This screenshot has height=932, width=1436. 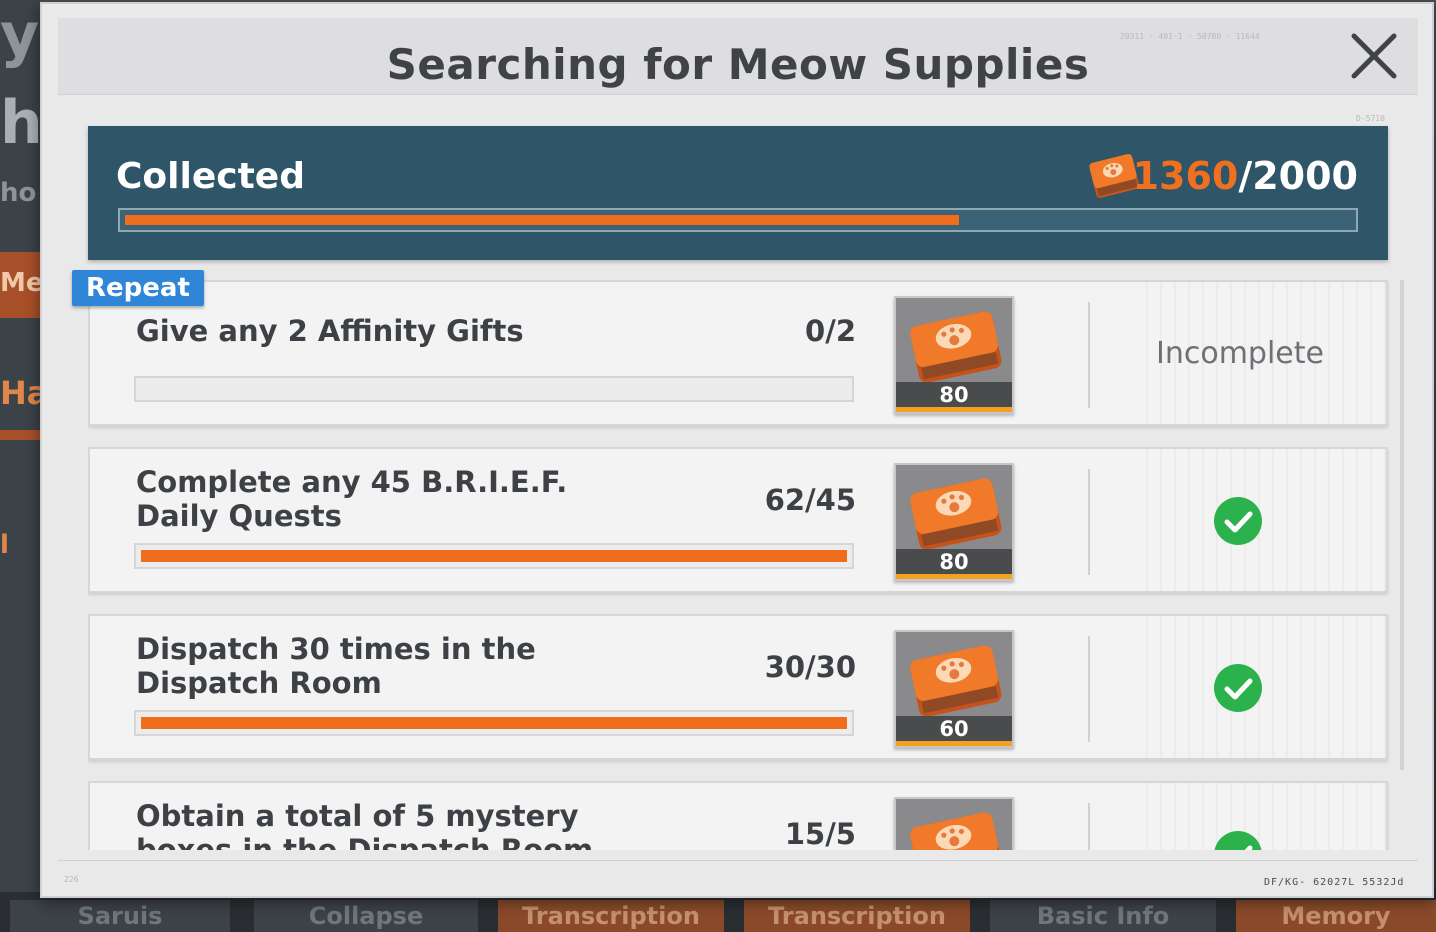 What do you see at coordinates (20, 123) in the screenshot?
I see `bg-chip: hi` at bounding box center [20, 123].